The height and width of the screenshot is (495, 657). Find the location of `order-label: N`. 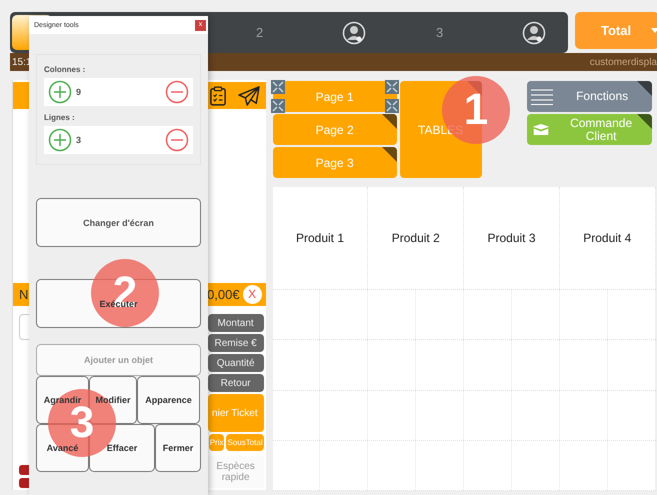

order-label: N is located at coordinates (23, 294).